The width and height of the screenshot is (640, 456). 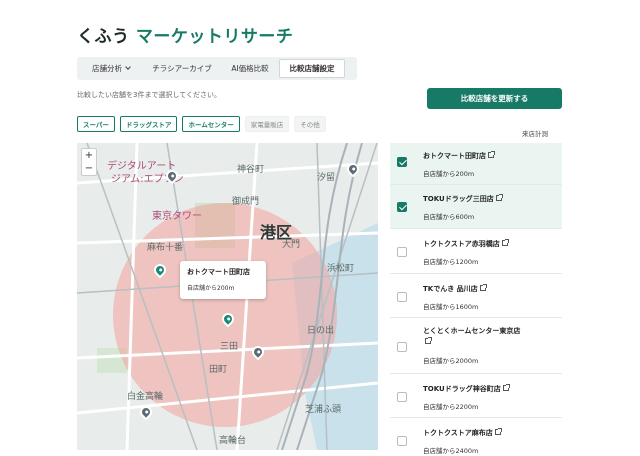 I want to click on store-popup: おトクマート田町店 自店舗から200m, so click(x=223, y=280).